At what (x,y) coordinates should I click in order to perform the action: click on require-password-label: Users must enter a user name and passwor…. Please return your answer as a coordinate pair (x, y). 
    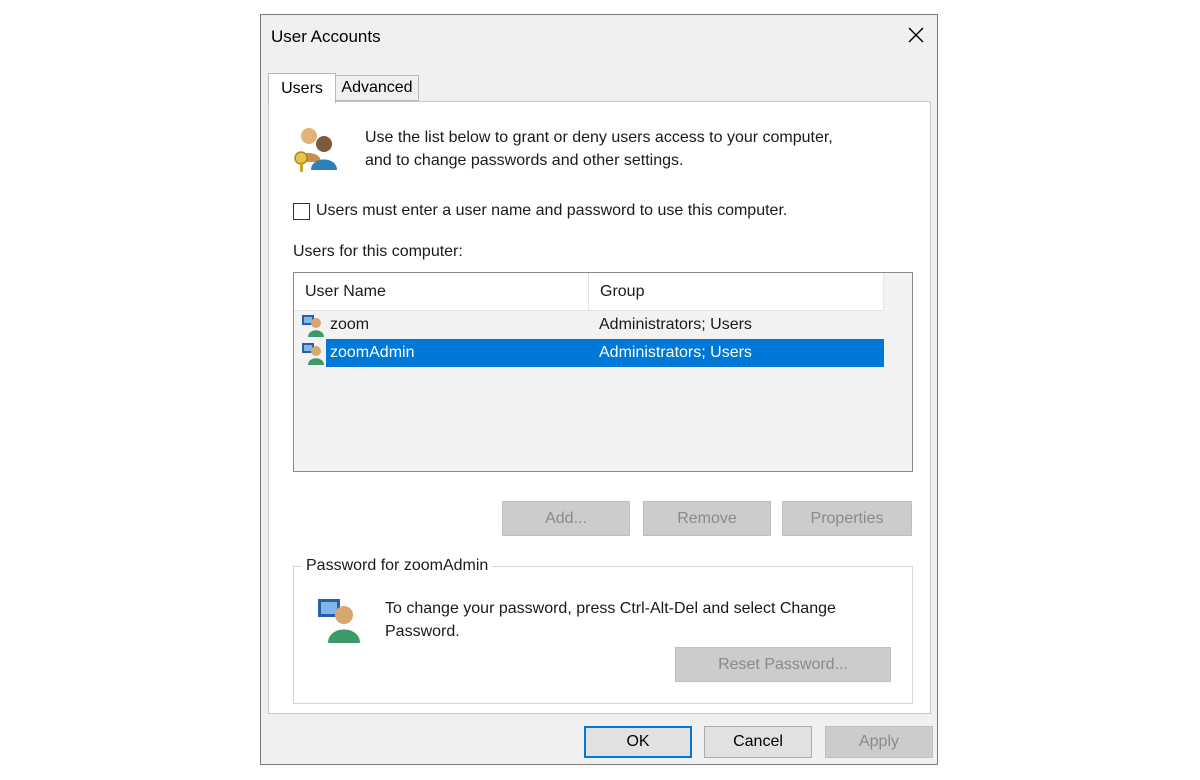
    Looking at the image, I should click on (551, 211).